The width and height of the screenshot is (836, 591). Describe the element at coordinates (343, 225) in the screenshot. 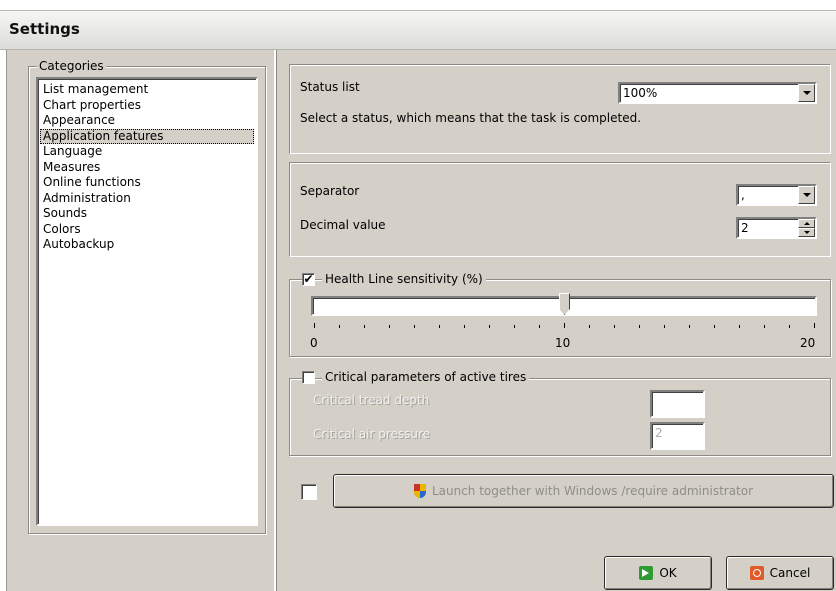

I see `decimal-value-label: Decimal value` at that location.